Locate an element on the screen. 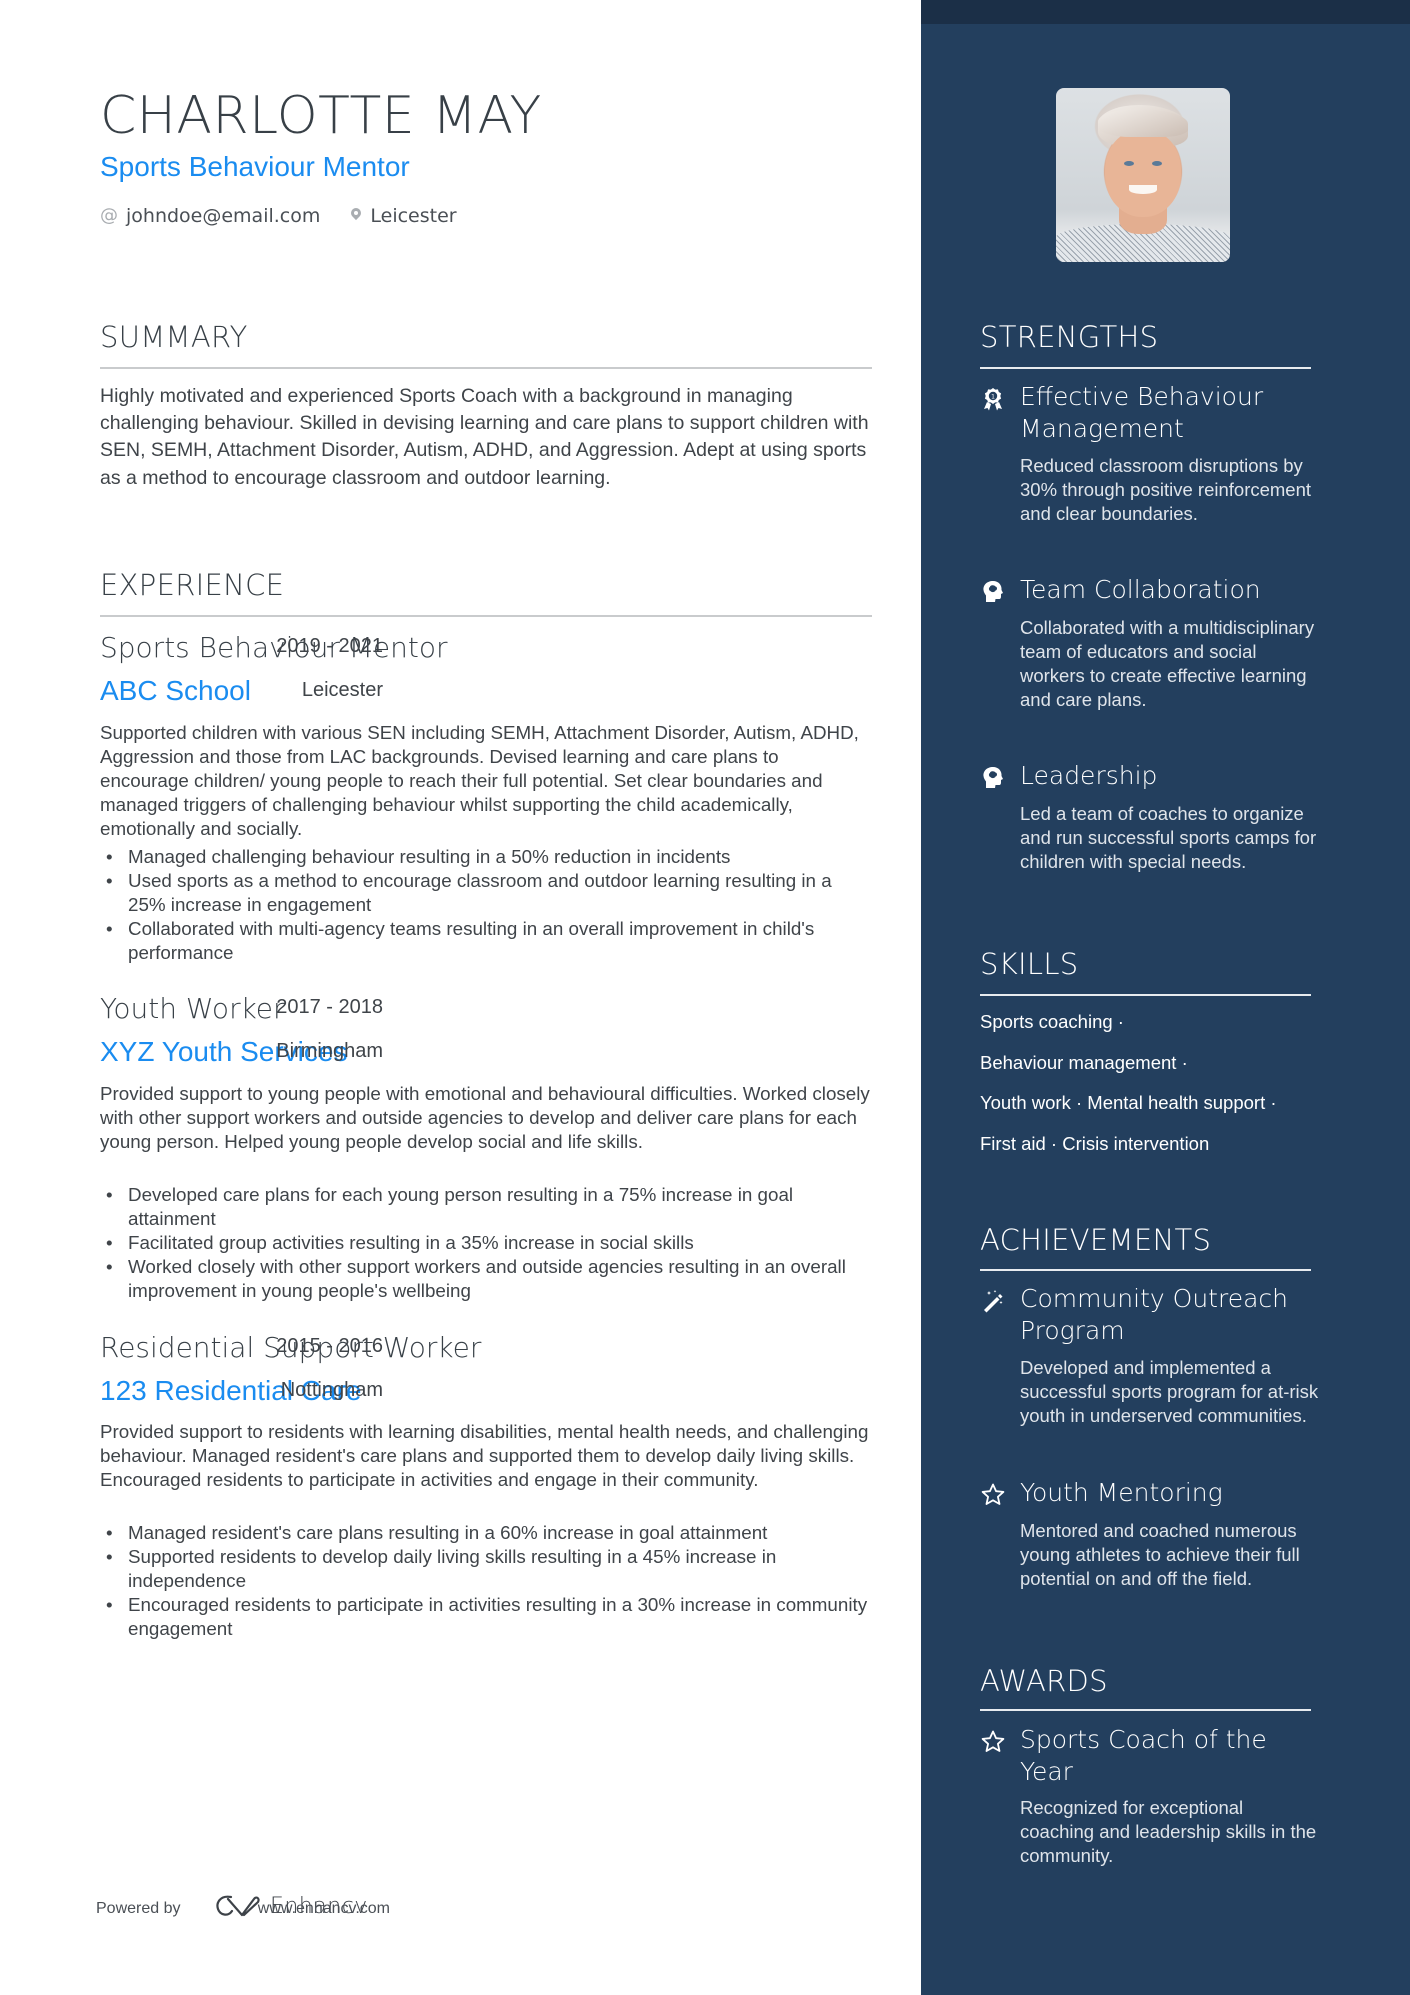 This screenshot has height=1995, width=1410. job-dates: 2019 - 2021 is located at coordinates (329, 646).